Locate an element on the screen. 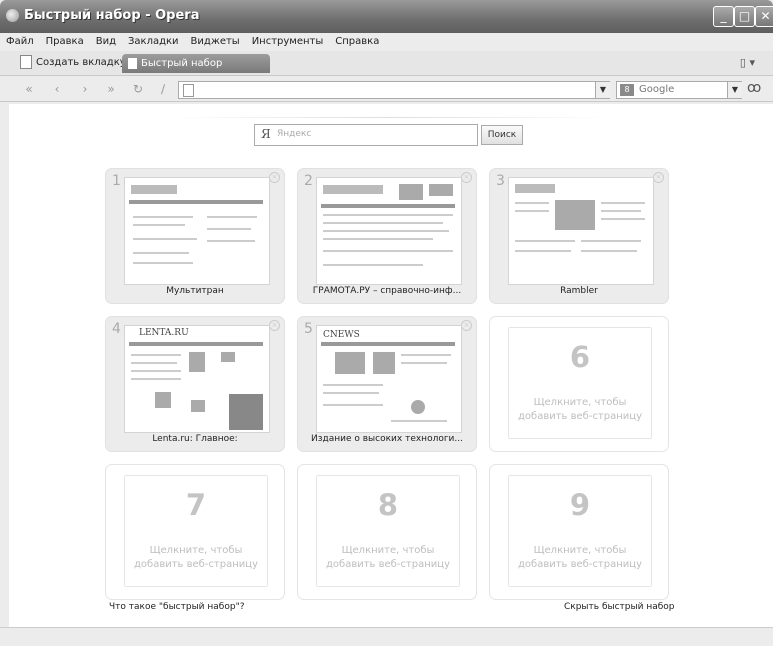  tile-caption: Lenta.ru: Главное: is located at coordinates (195, 439).